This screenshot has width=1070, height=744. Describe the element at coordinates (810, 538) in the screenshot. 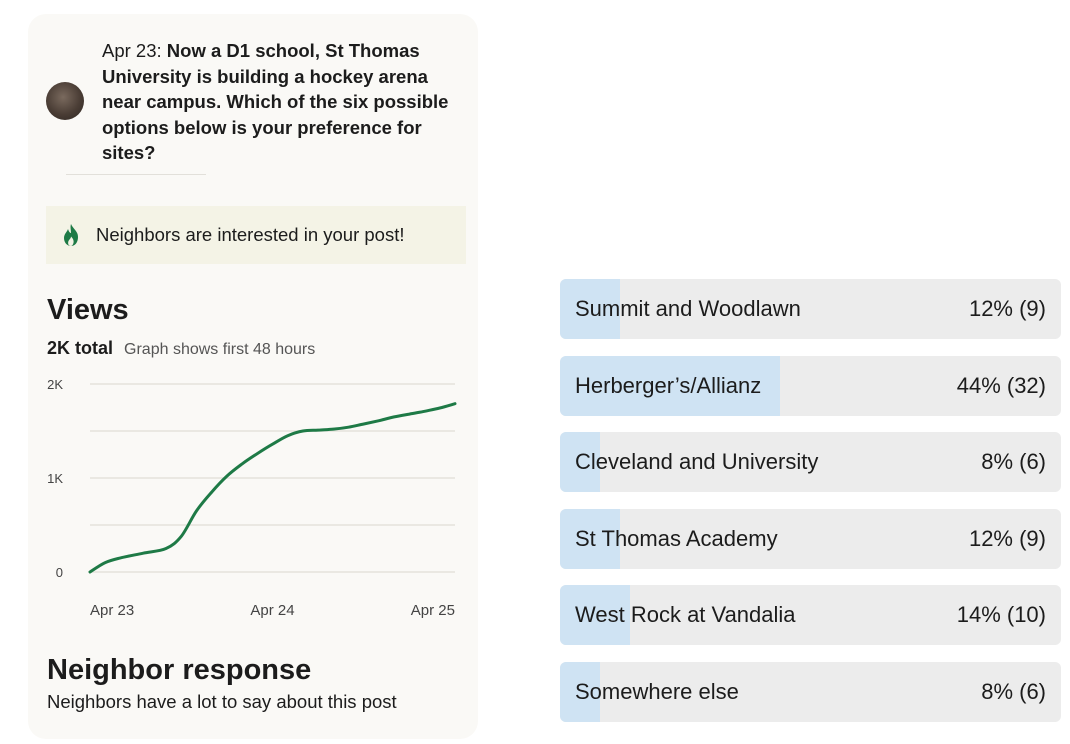

I see `poll-option: St Thomas Academy 12% (9)` at that location.